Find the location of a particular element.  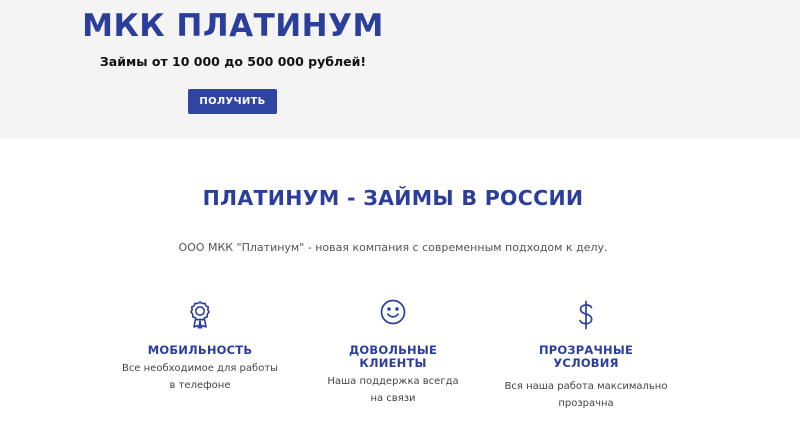

feature-title: ПРОЗРАЧНЫЕ УСЛОВИЯ is located at coordinates (586, 356).